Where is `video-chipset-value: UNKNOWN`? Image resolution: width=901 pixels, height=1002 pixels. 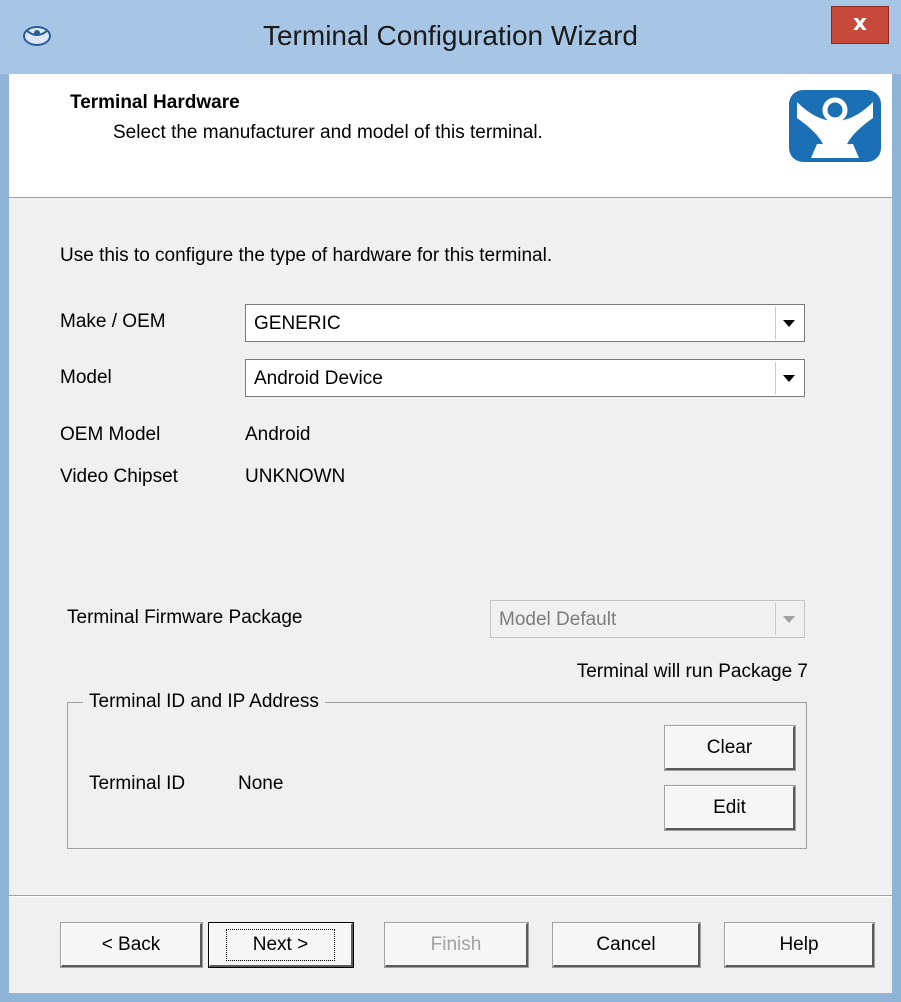 video-chipset-value: UNKNOWN is located at coordinates (295, 476).